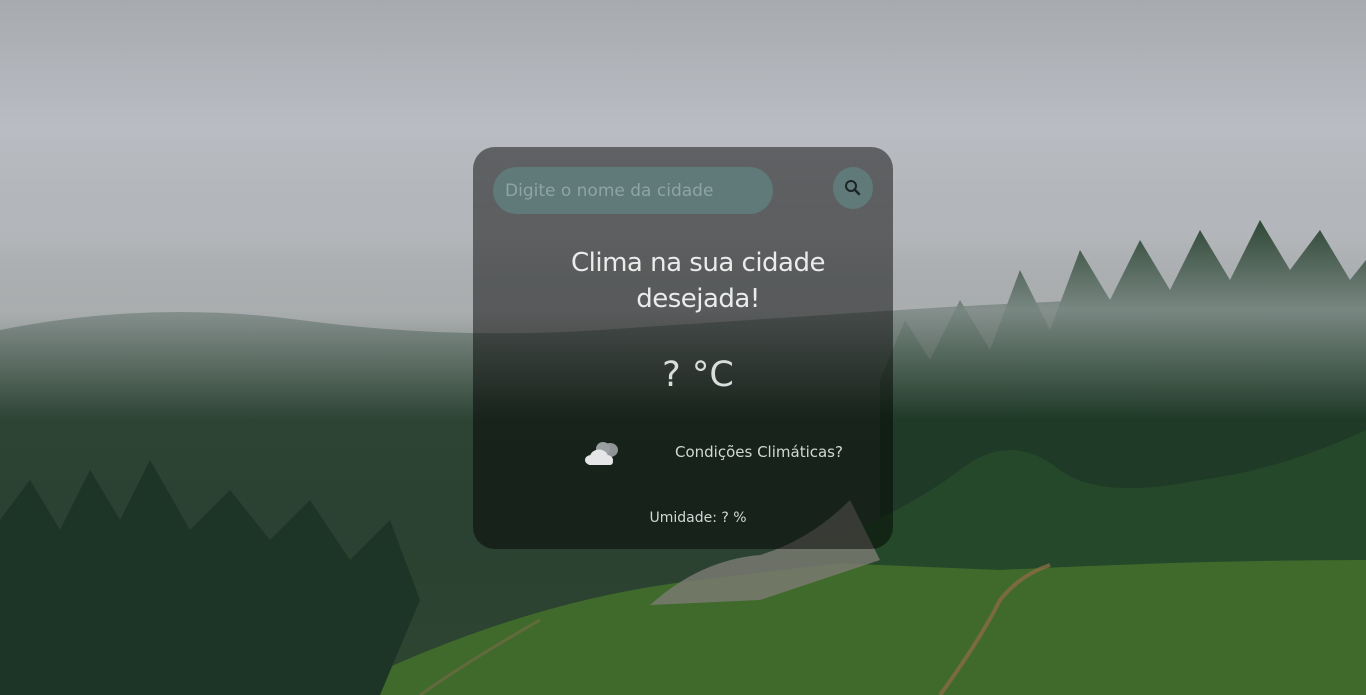  I want to click on search-icon, so click(853, 188).